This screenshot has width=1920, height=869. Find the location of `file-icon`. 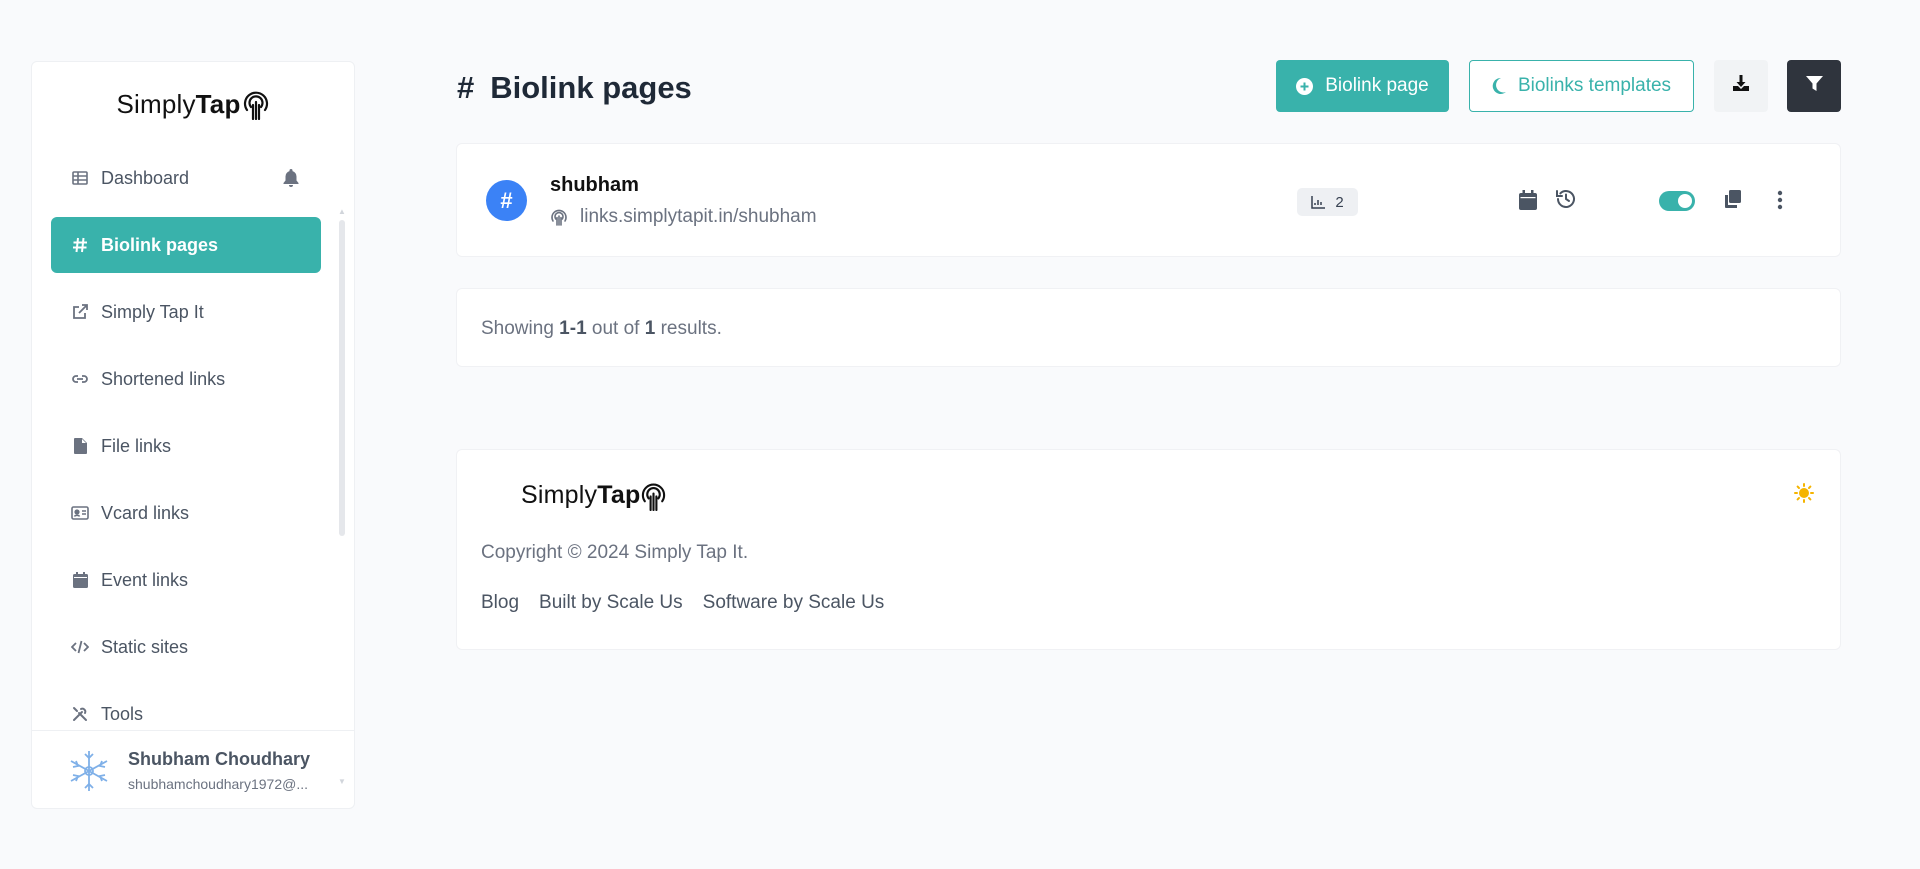

file-icon is located at coordinates (80, 446).